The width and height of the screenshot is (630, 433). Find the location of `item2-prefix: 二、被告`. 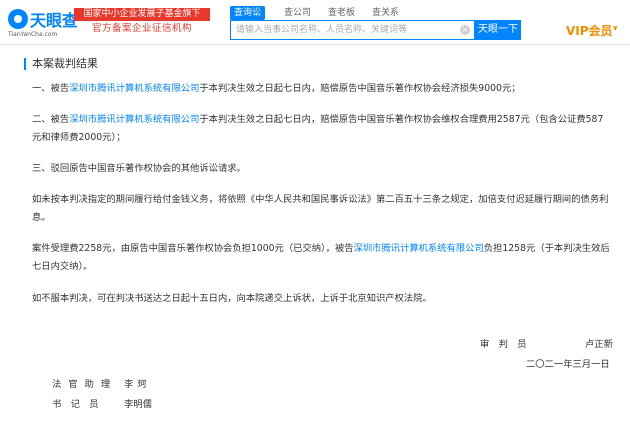

item2-prefix: 二、被告 is located at coordinates (51, 119).